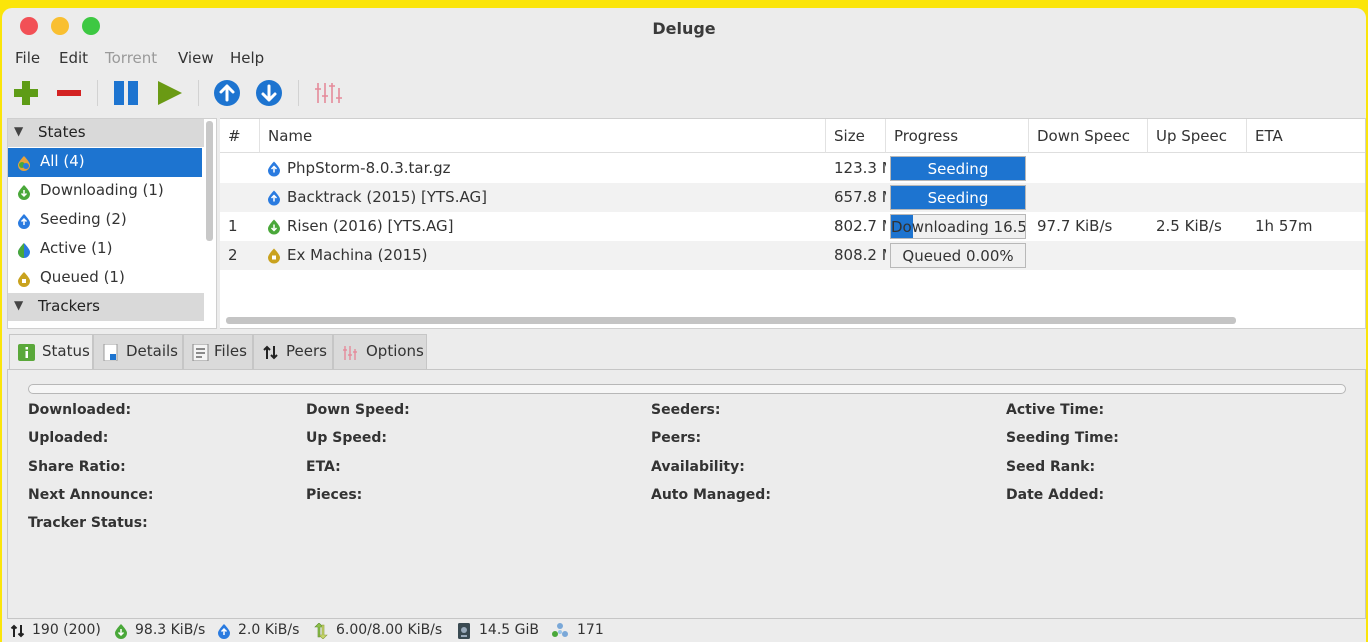 This screenshot has height=642, width=1368. I want to click on queued-icon, so click(24, 279).